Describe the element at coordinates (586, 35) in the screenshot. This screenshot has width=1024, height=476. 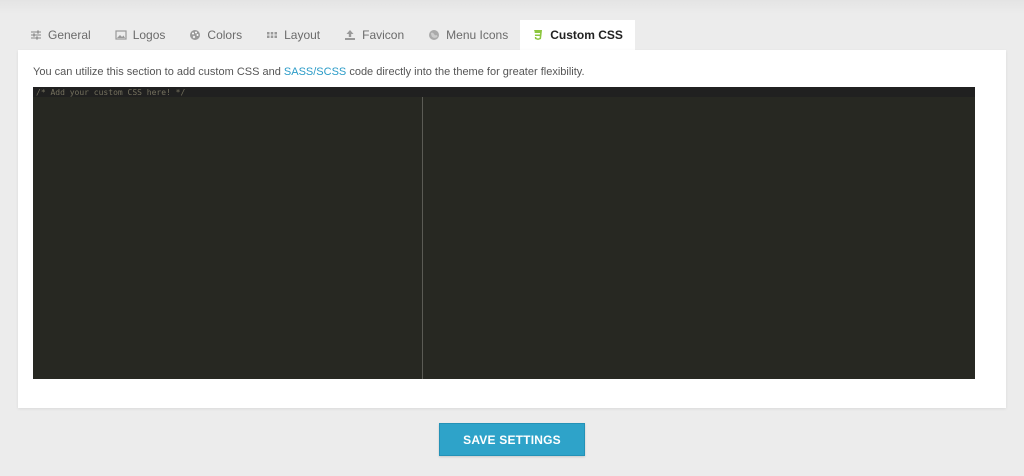
I see `tab-label: Custom CSS` at that location.